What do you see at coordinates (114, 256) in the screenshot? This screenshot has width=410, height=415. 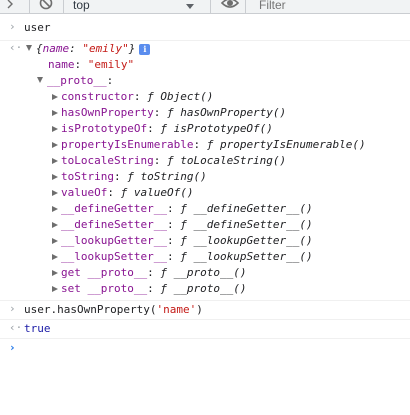 I see `proto-property-key: __lookupSetter__` at bounding box center [114, 256].